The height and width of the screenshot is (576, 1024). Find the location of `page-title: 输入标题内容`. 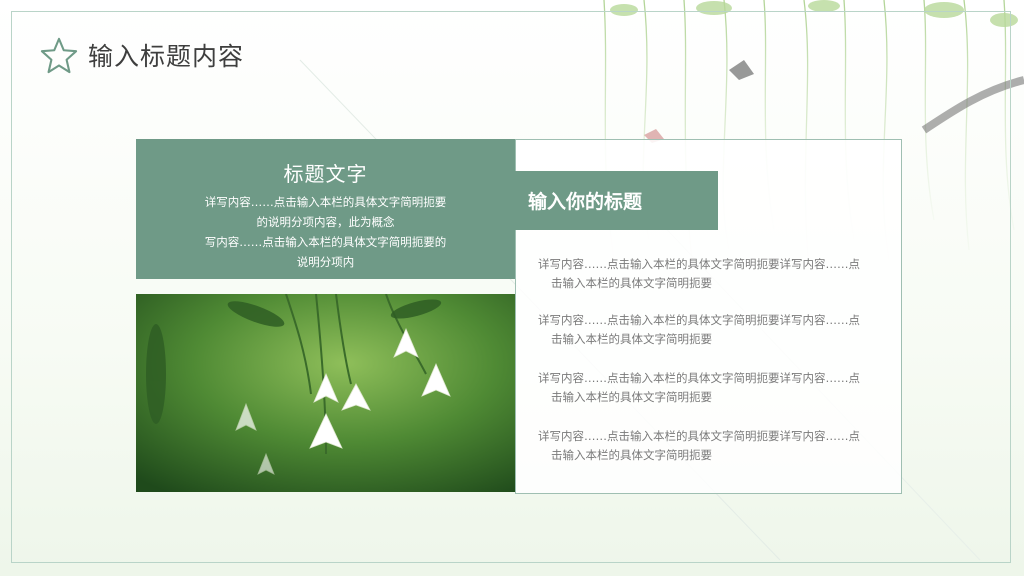

page-title: 输入标题内容 is located at coordinates (166, 55).